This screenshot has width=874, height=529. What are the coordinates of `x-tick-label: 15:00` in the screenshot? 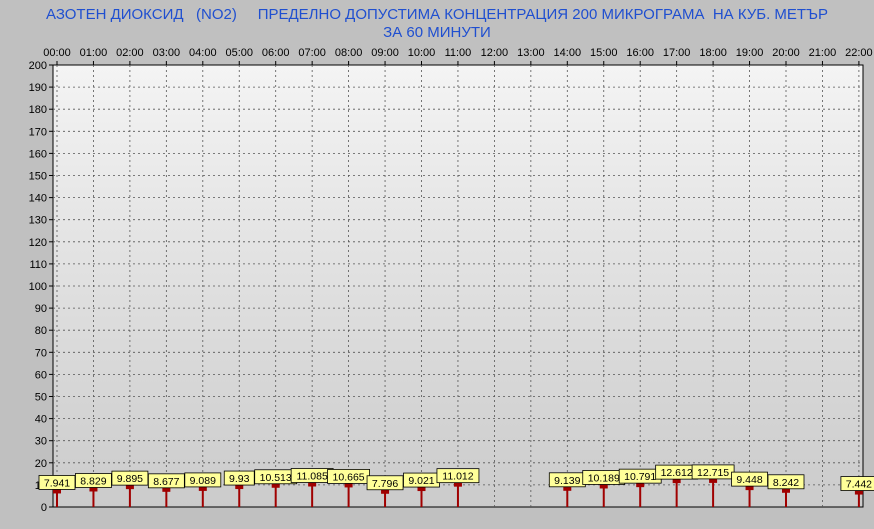 It's located at (604, 53).